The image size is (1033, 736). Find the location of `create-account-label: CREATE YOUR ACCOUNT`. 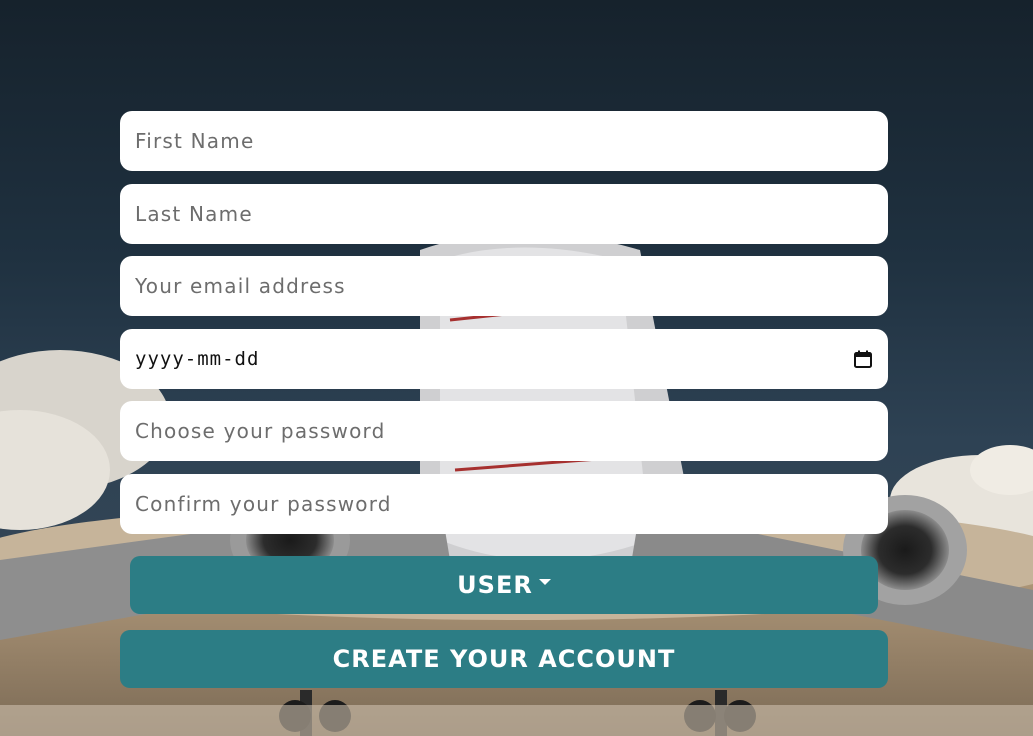

create-account-label: CREATE YOUR ACCOUNT is located at coordinates (504, 659).